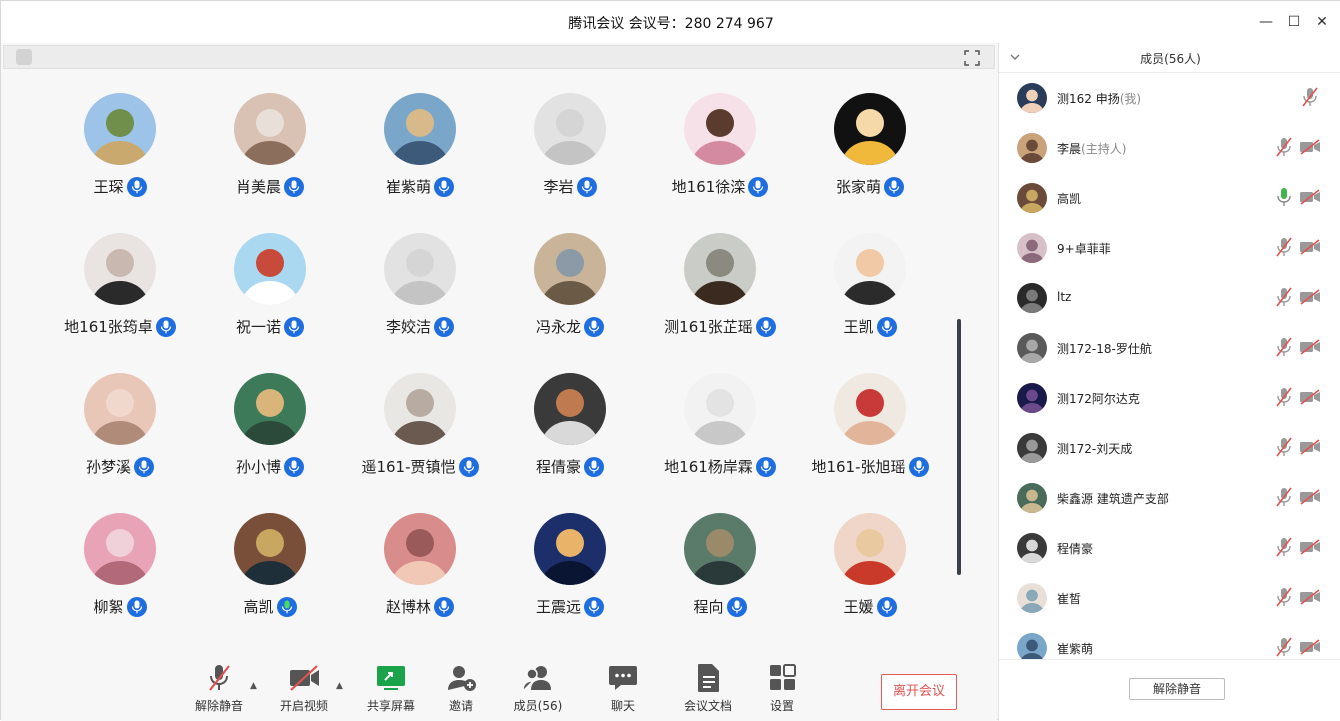 This screenshot has width=1340, height=721. Describe the element at coordinates (720, 433) in the screenshot. I see `participant-tile: 地161杨岸霖` at that location.